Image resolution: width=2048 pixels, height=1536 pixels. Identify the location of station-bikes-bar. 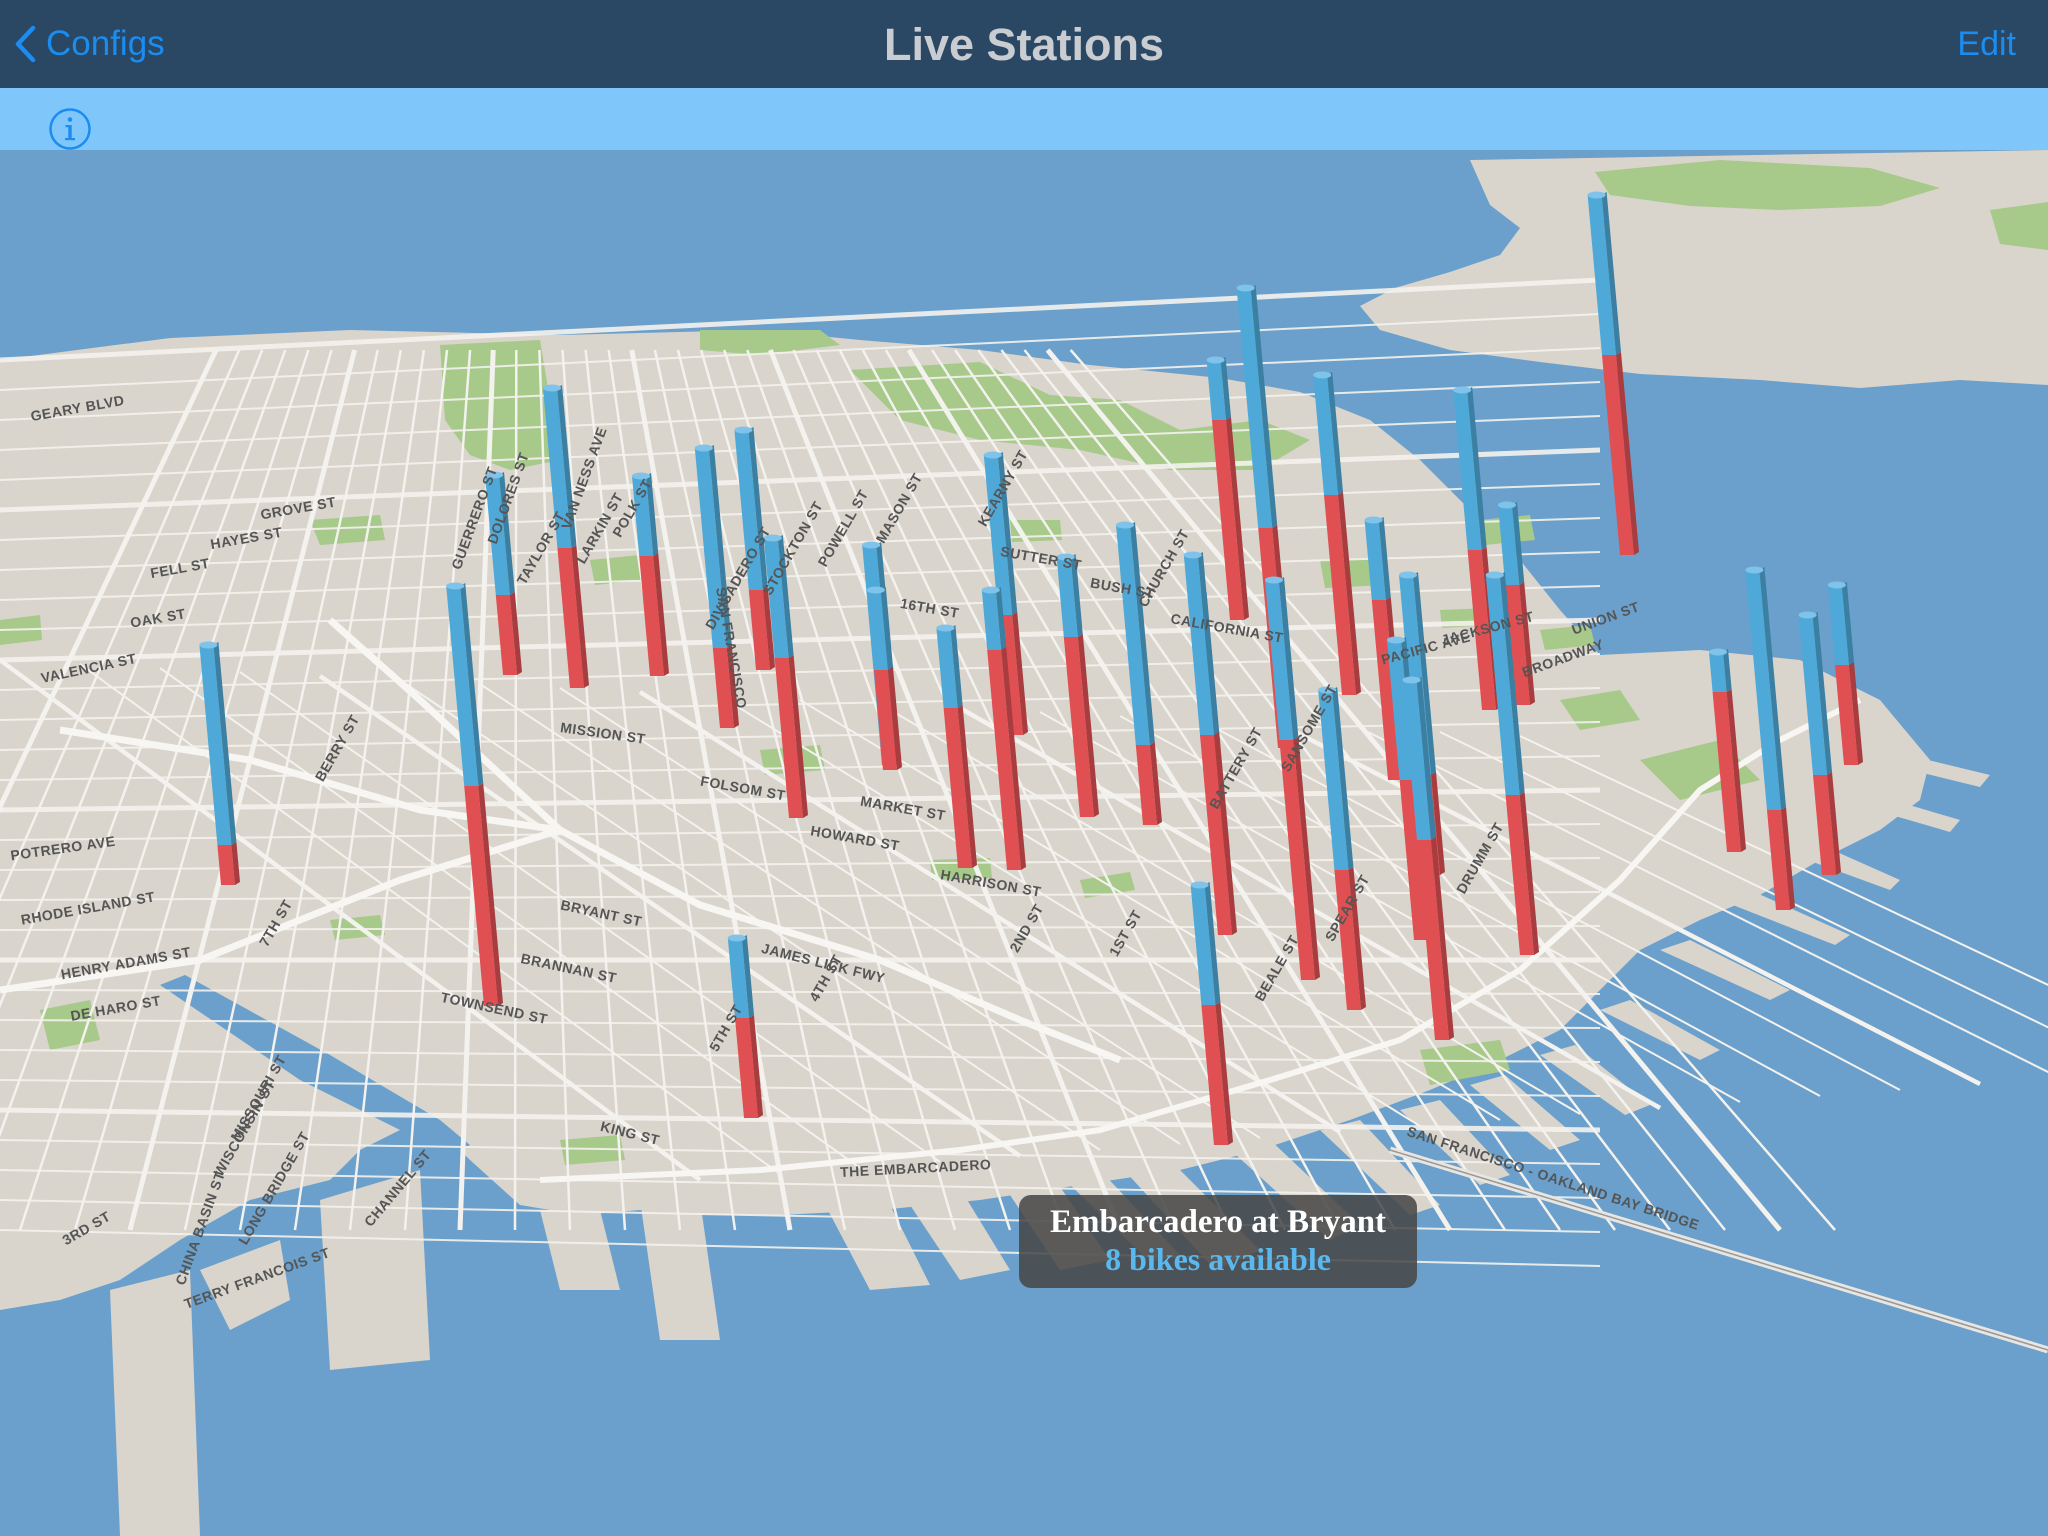
(1720, 670).